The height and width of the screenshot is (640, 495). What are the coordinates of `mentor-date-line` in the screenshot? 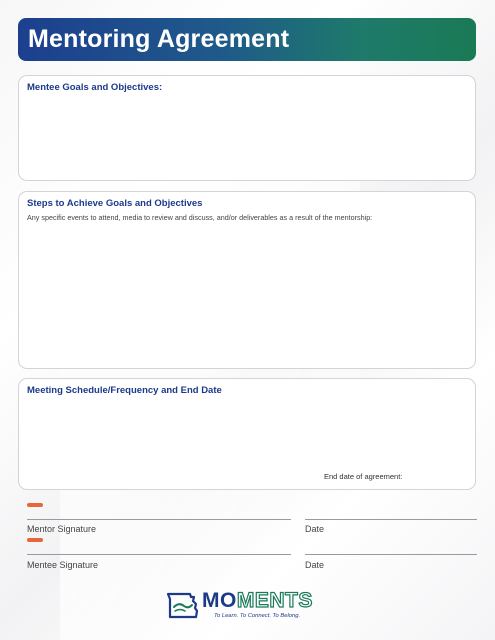 It's located at (391, 519).